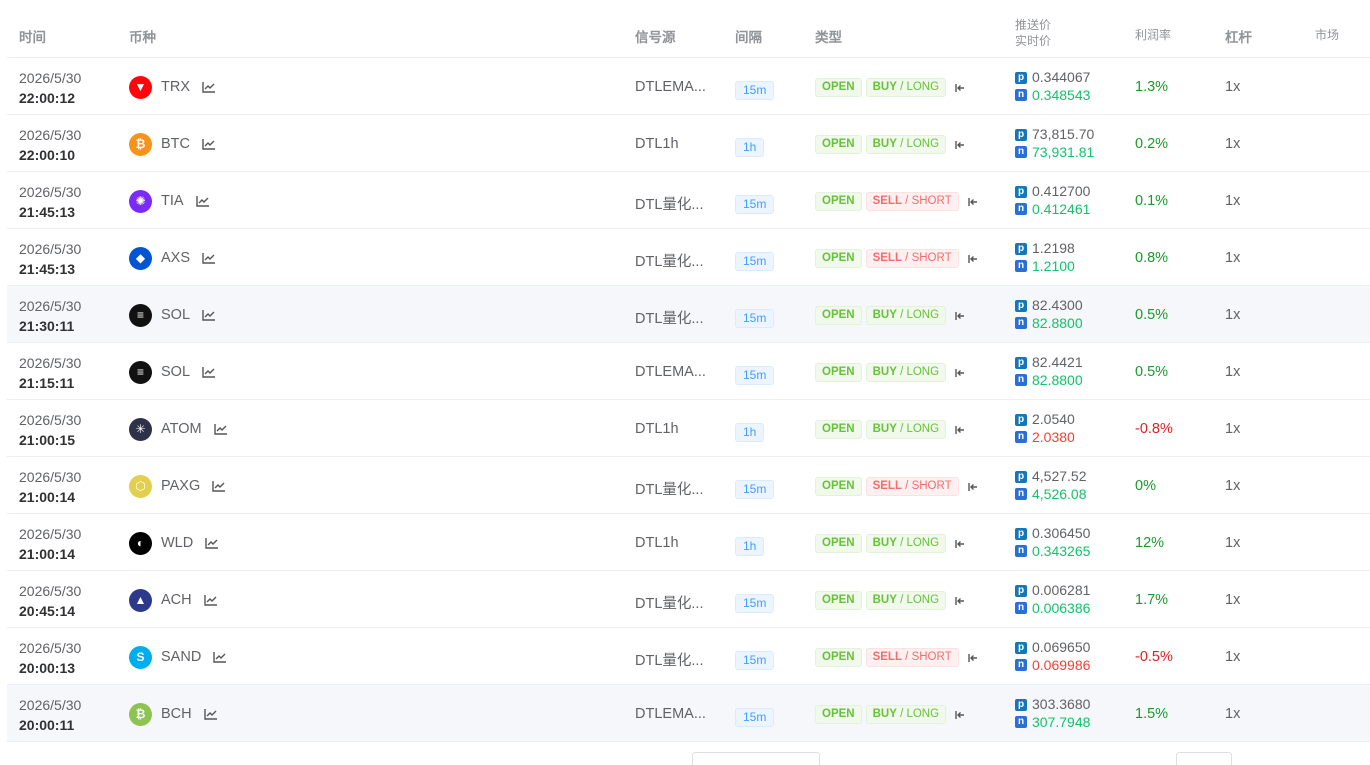  What do you see at coordinates (912, 486) in the screenshot?
I see `side-tag: SELL / SHORT` at bounding box center [912, 486].